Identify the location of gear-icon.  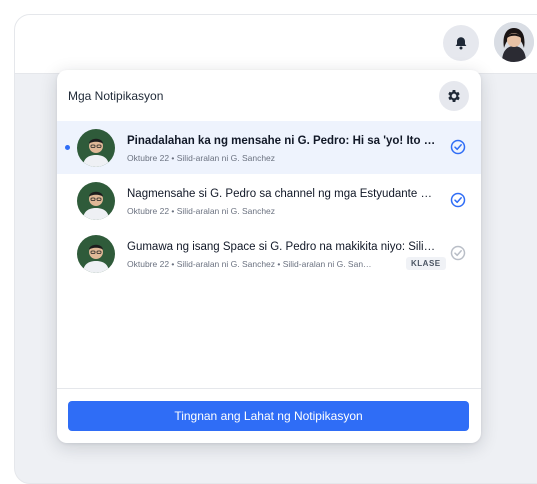
(454, 96).